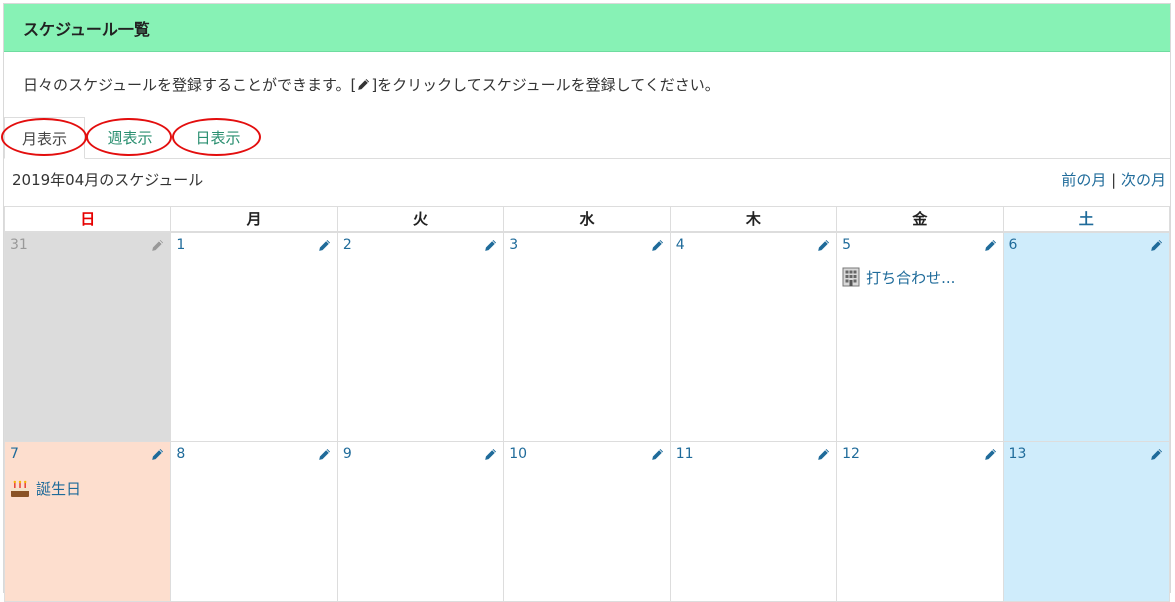 Image resolution: width=1175 pixels, height=602 pixels. I want to click on month-nav: 前の月 | 次の月, so click(1113, 179).